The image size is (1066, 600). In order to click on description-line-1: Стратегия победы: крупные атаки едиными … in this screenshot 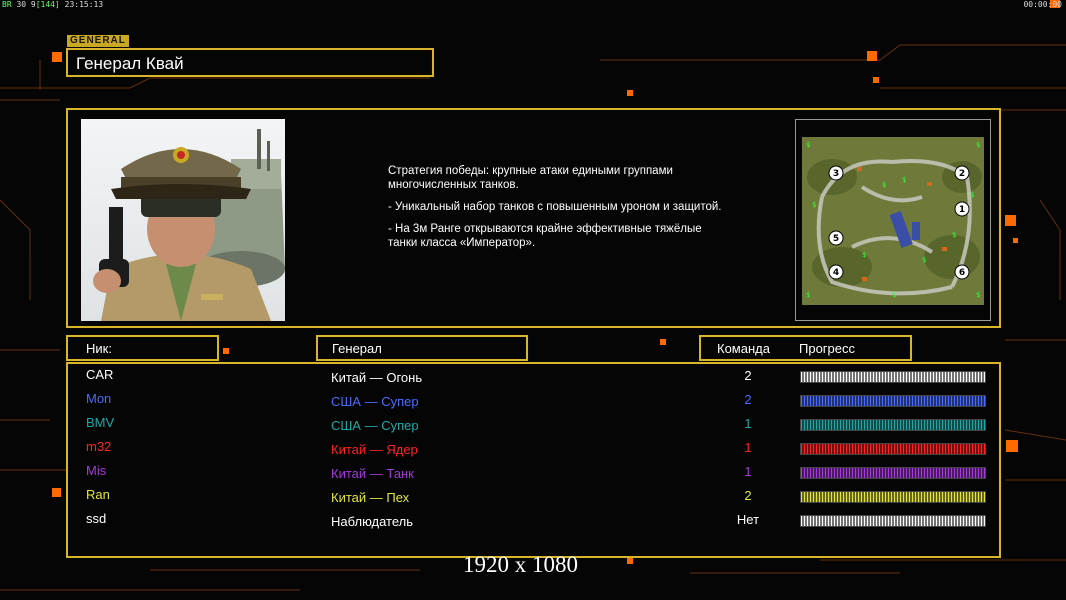, I will do `click(530, 178)`.